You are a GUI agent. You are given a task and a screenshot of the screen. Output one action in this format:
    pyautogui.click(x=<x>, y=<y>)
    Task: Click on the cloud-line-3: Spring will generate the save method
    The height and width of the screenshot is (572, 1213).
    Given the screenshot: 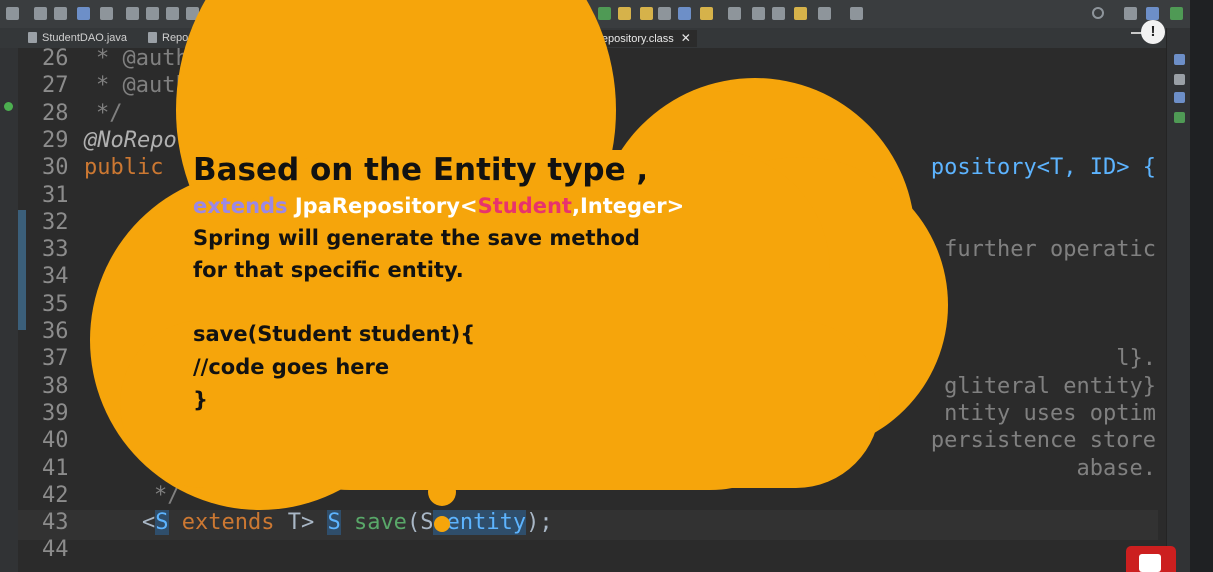 What is the action you would take?
    pyautogui.click(x=416, y=238)
    